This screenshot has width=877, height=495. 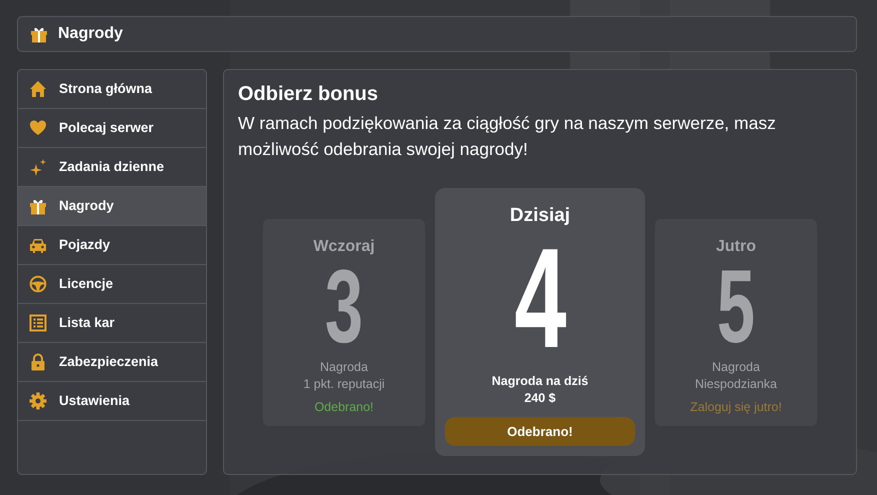 What do you see at coordinates (540, 216) in the screenshot?
I see `day-label: Dzisiaj` at bounding box center [540, 216].